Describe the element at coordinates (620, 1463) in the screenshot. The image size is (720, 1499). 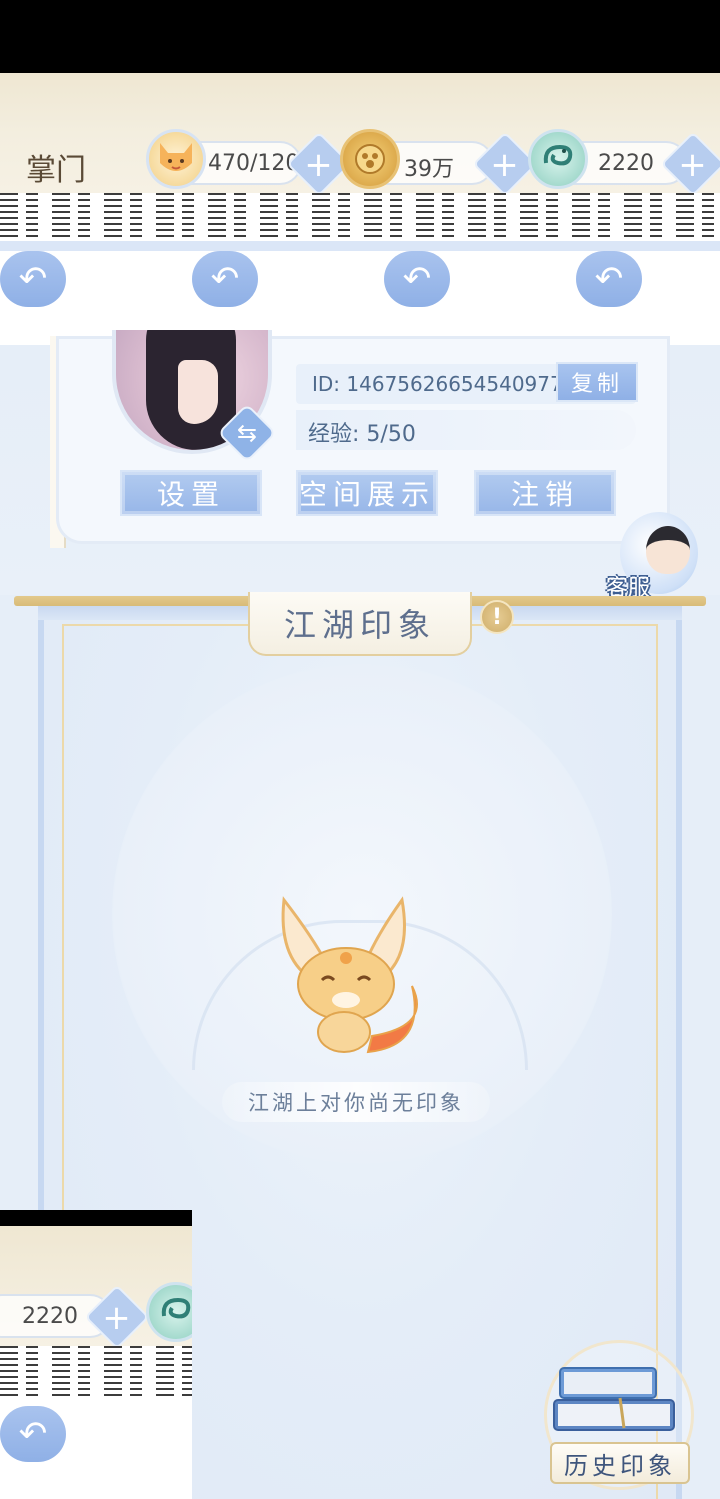
I see `history-impression-label: 历史印象` at that location.